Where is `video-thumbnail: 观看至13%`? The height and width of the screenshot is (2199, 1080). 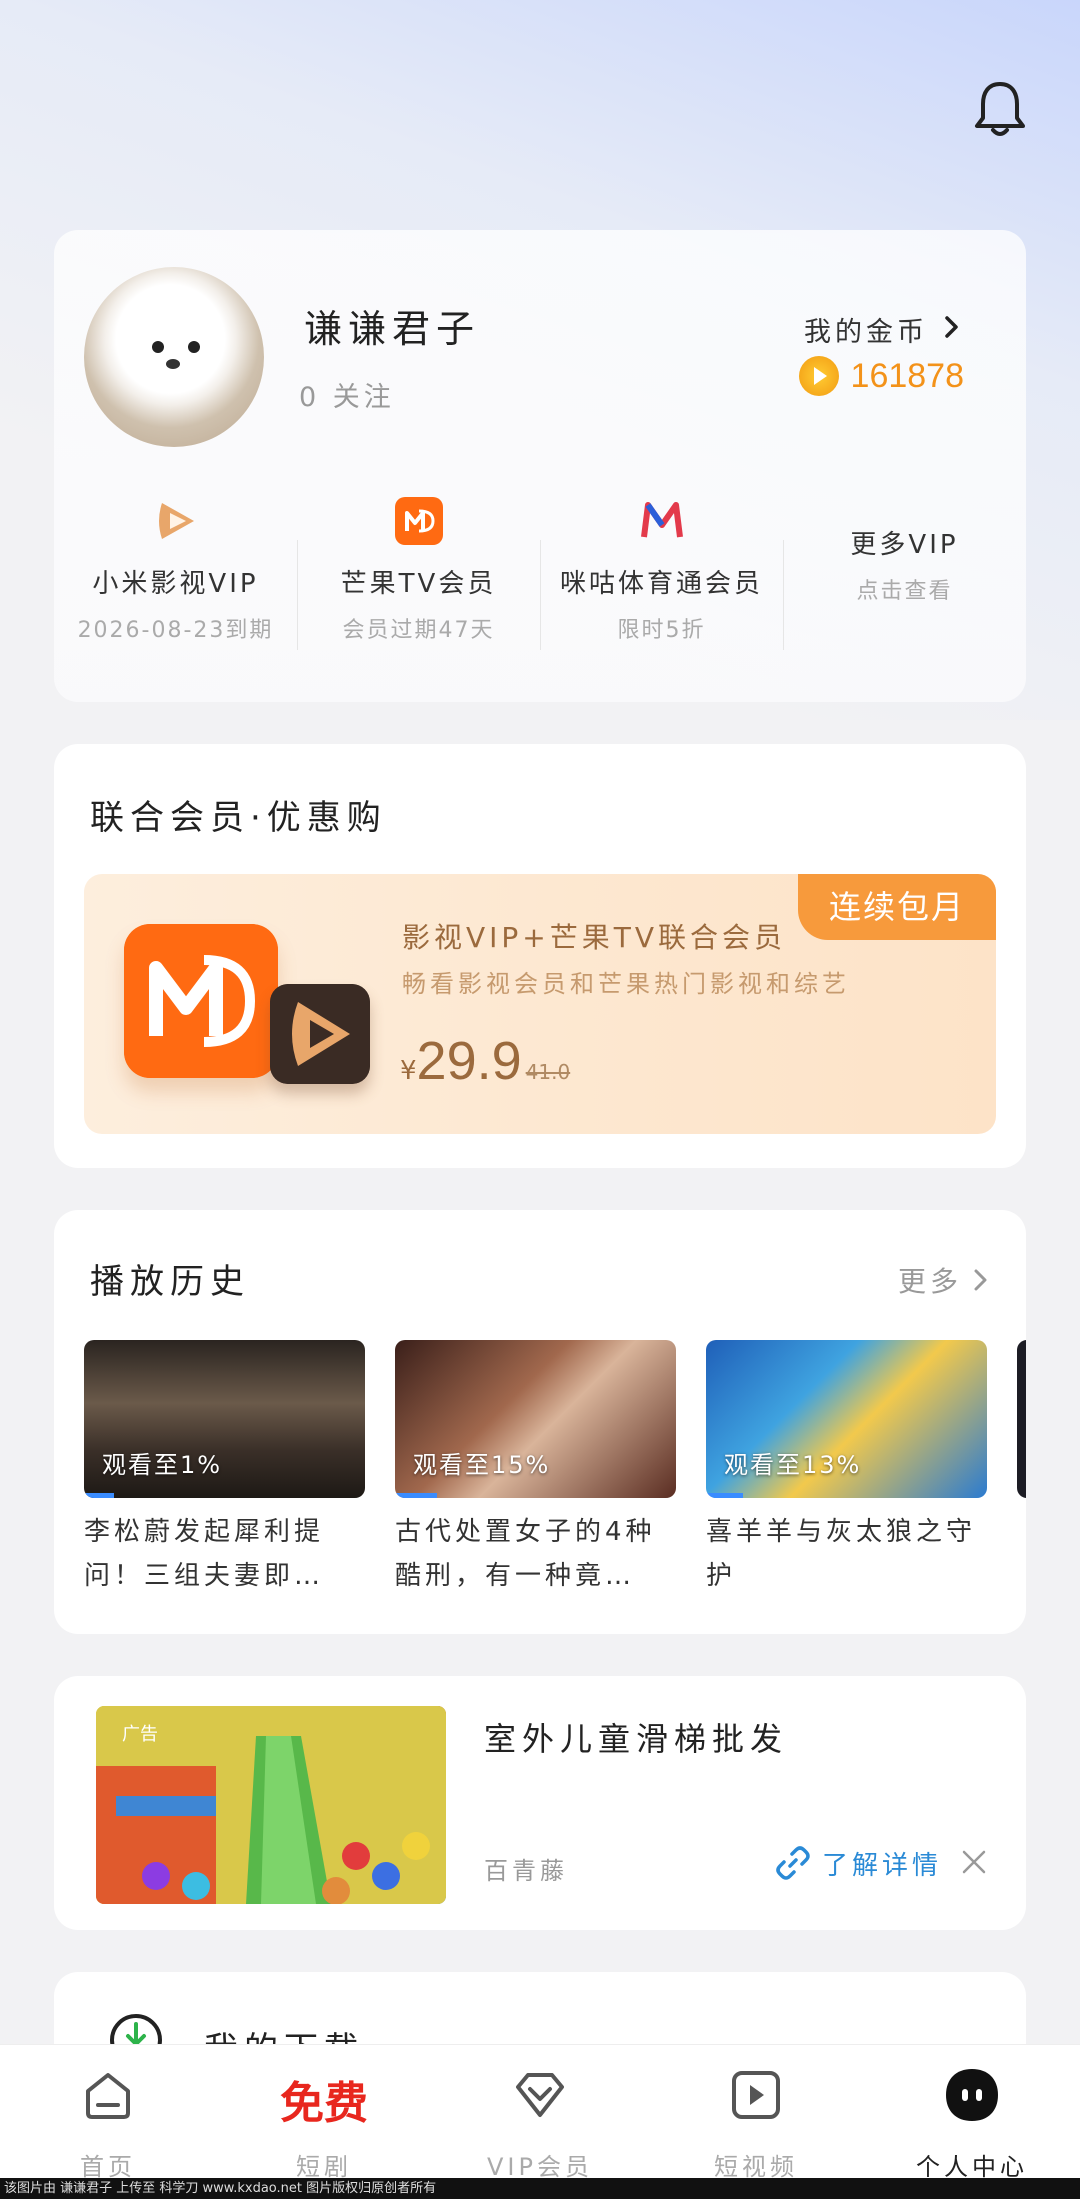
video-thumbnail: 观看至13% is located at coordinates (846, 1419).